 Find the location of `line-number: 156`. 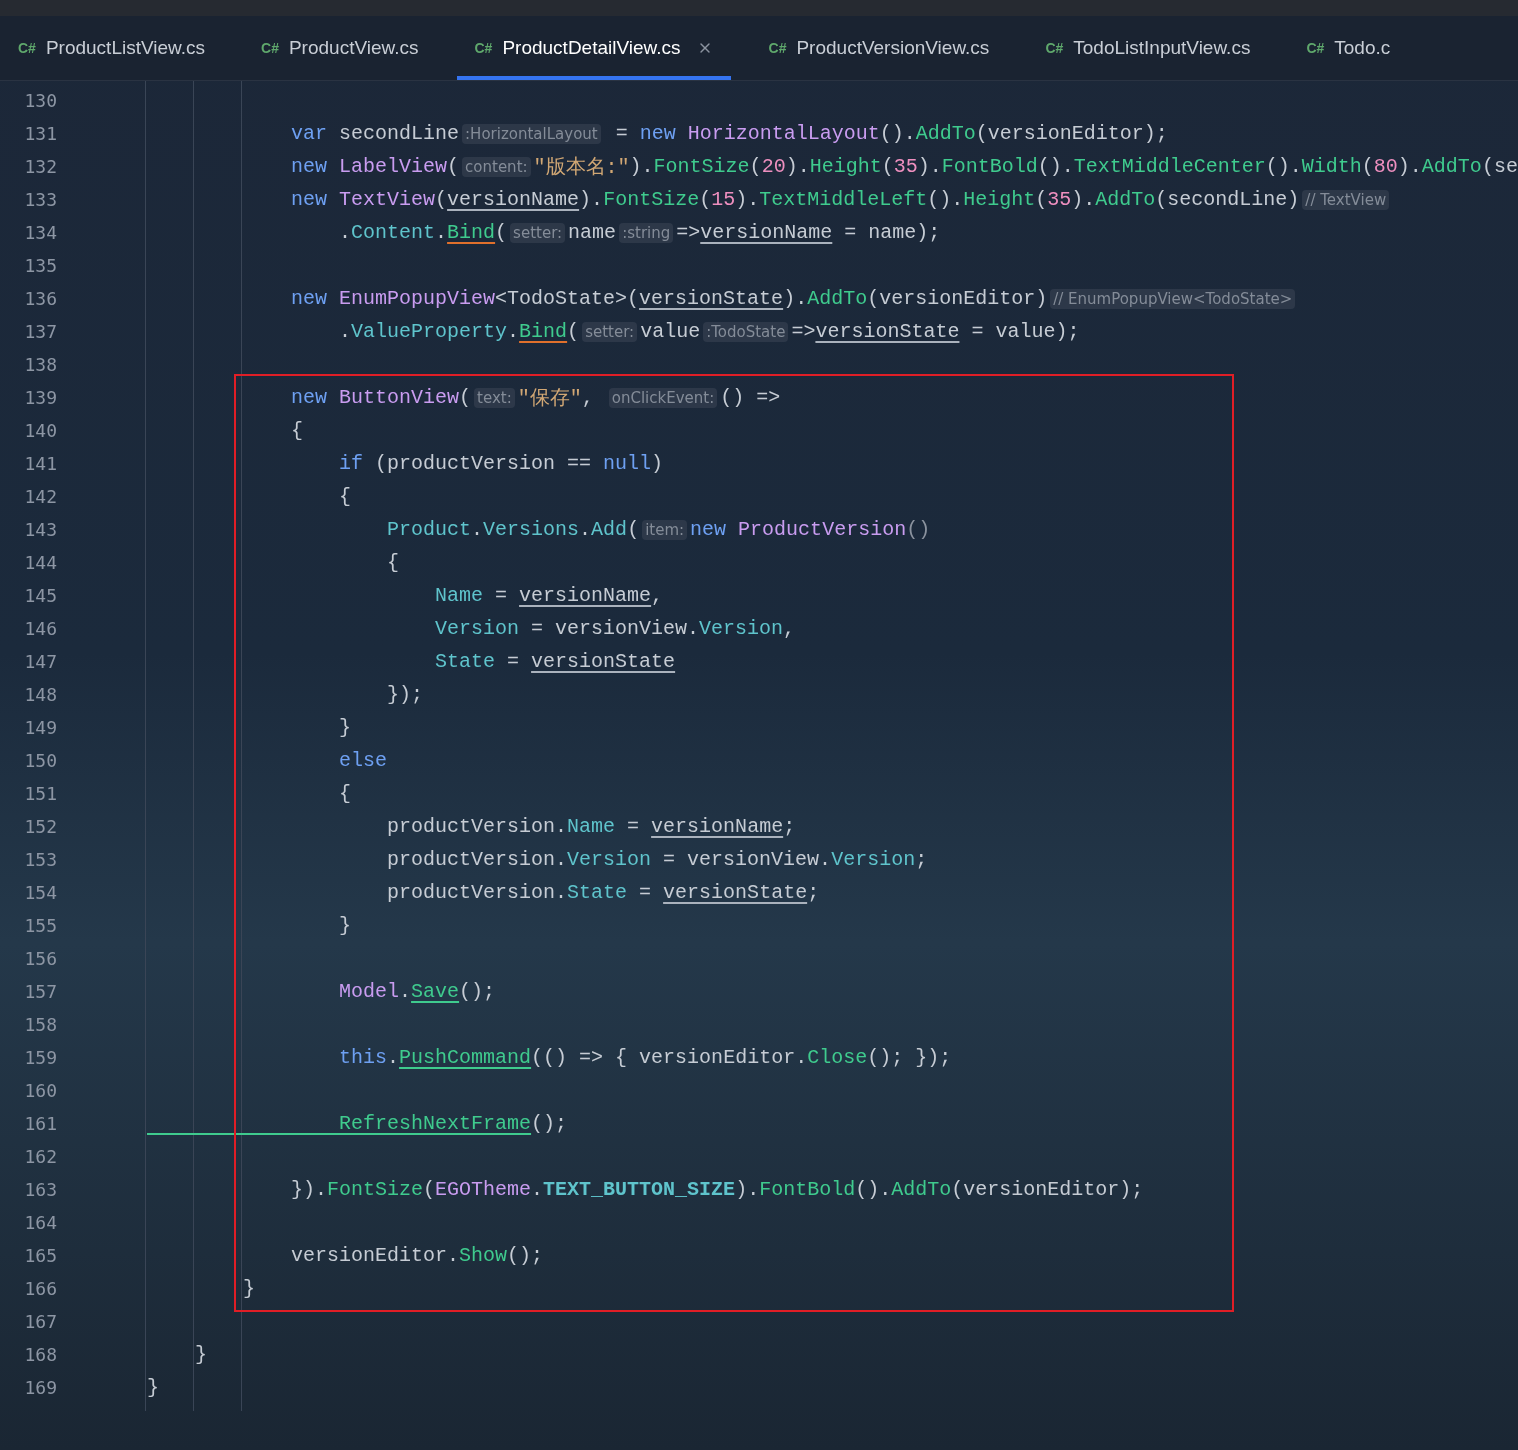

line-number: 156 is located at coordinates (40, 958).